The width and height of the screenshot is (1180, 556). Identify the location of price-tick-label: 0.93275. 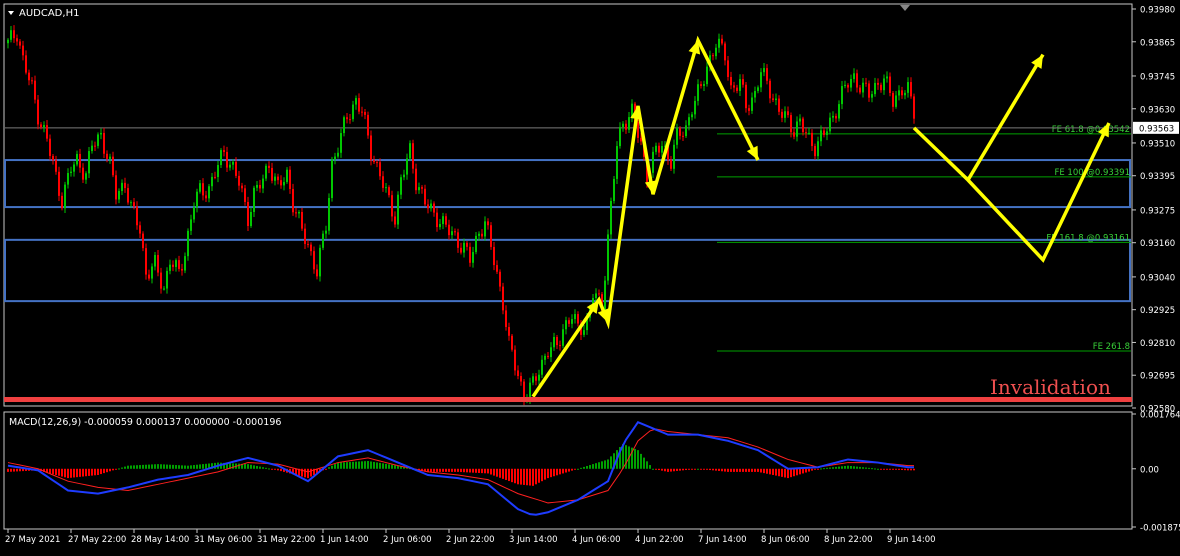
(1157, 211).